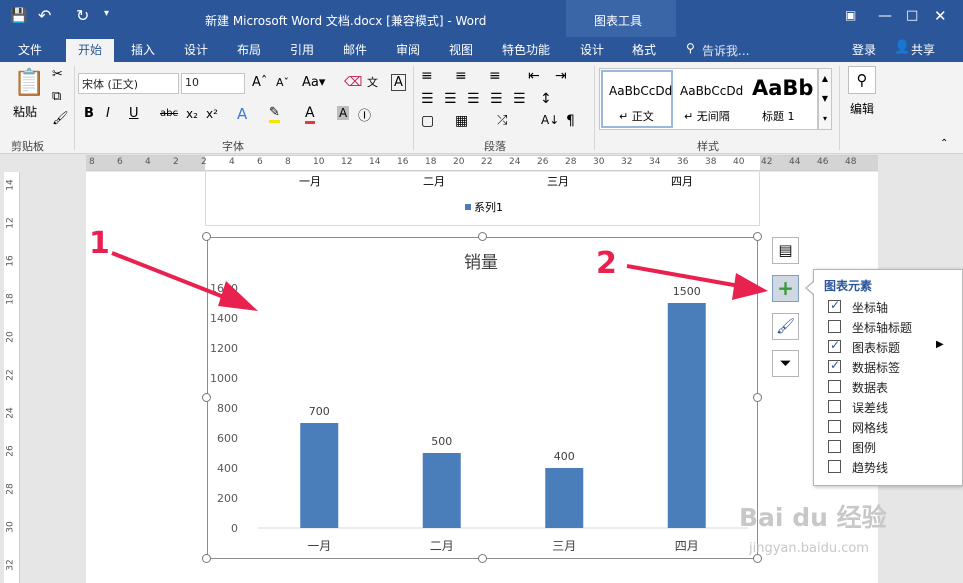 The image size is (963, 583). I want to click on annotation-1: 1, so click(99, 243).